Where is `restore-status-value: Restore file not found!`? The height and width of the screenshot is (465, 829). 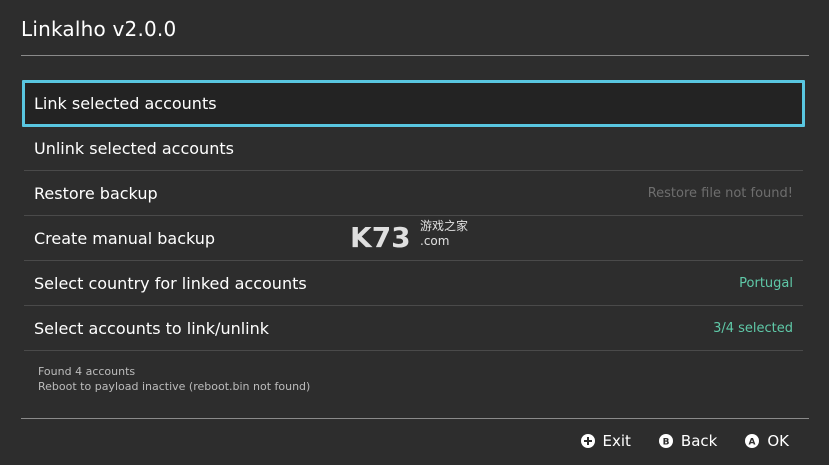
restore-status-value: Restore file not found! is located at coordinates (720, 193).